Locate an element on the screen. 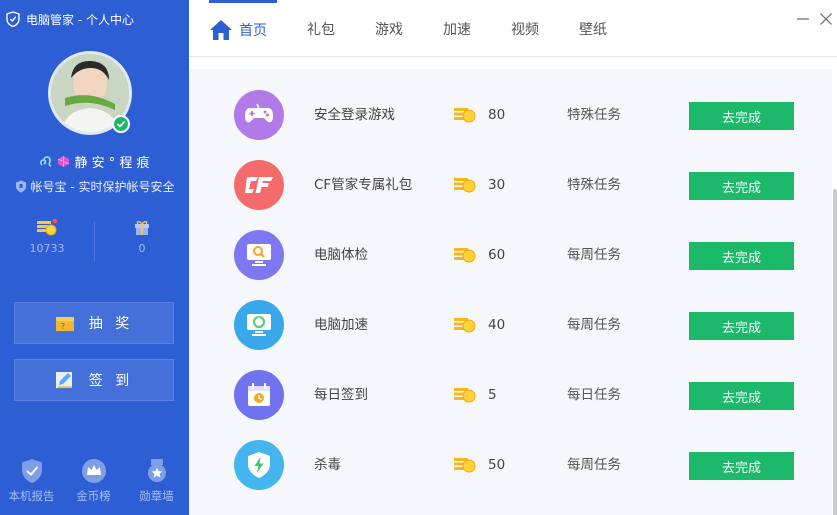 The width and height of the screenshot is (837, 515). task-reward: 40 is located at coordinates (497, 325).